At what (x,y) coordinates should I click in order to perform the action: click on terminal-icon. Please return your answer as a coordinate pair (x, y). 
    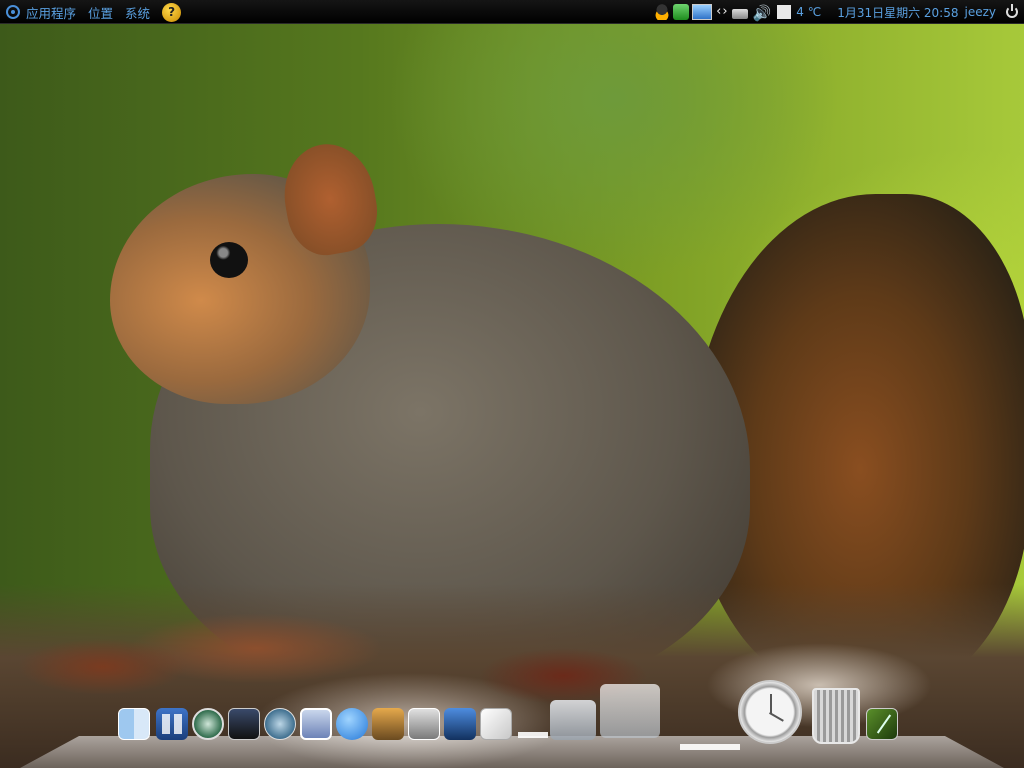
    Looking at the image, I should click on (882, 724).